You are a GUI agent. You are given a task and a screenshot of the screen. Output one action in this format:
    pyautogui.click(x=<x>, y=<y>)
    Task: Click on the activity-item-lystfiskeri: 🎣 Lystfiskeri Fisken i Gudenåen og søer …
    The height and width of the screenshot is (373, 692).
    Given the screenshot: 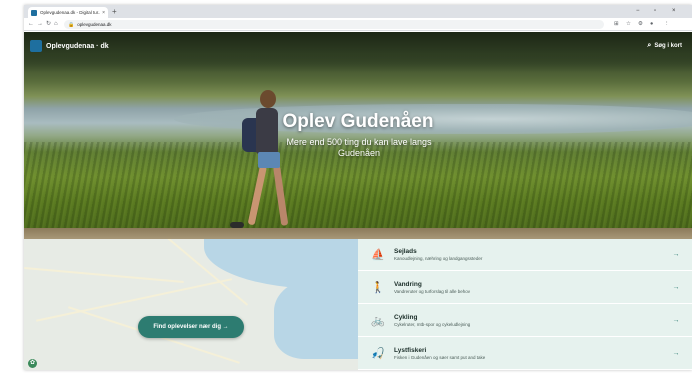 What is the action you would take?
    pyautogui.click(x=525, y=354)
    